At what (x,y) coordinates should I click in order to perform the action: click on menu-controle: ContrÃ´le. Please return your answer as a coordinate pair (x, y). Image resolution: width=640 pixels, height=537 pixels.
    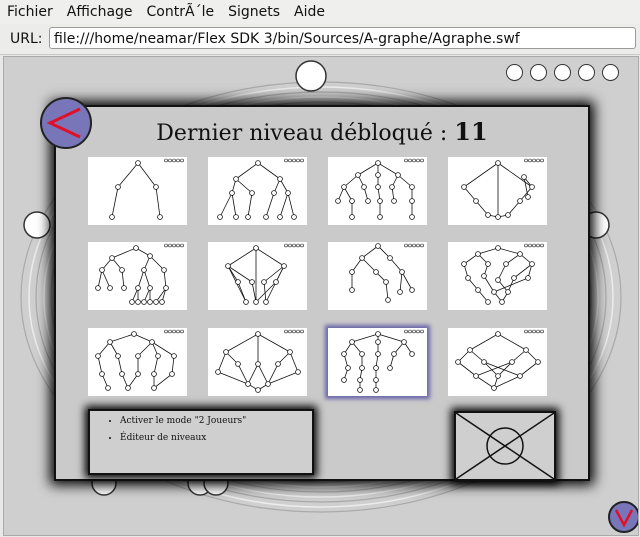
    Looking at the image, I should click on (181, 12).